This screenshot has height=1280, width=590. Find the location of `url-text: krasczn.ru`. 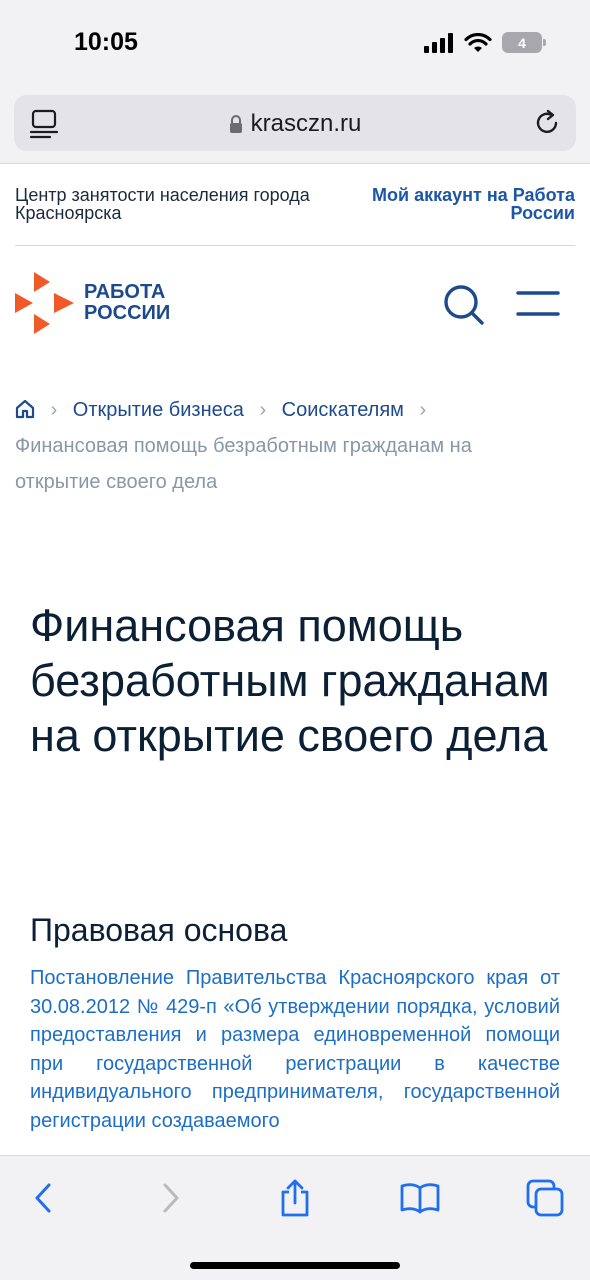

url-text: krasczn.ru is located at coordinates (306, 123).